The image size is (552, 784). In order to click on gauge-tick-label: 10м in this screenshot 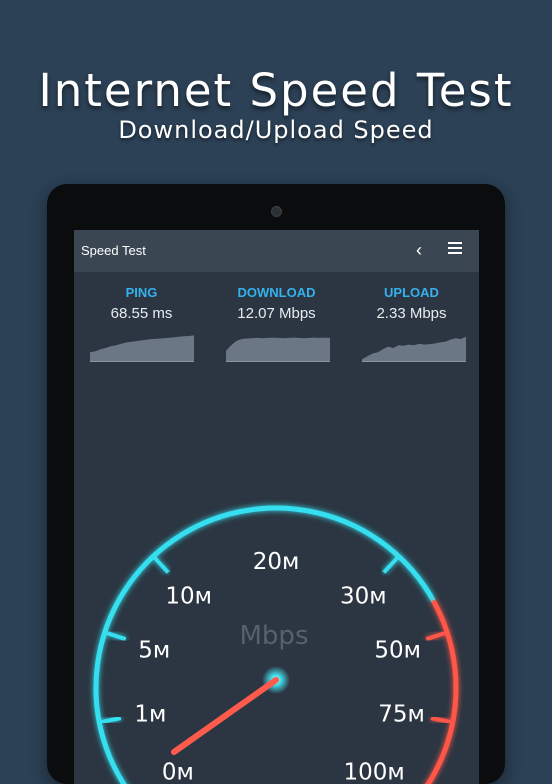, I will do `click(188, 596)`.